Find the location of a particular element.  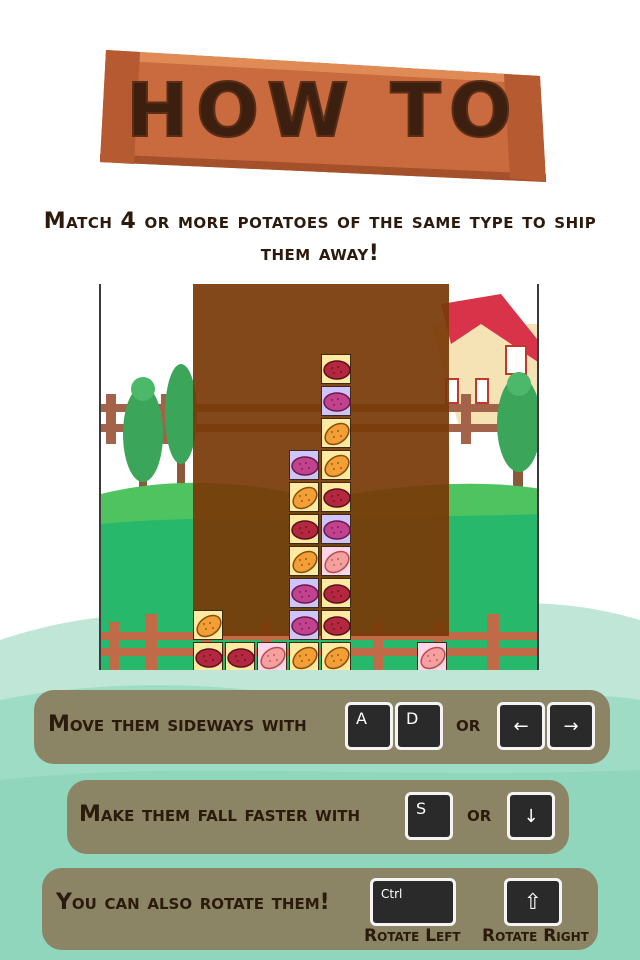

left-arrow-icon: ← is located at coordinates (521, 726).